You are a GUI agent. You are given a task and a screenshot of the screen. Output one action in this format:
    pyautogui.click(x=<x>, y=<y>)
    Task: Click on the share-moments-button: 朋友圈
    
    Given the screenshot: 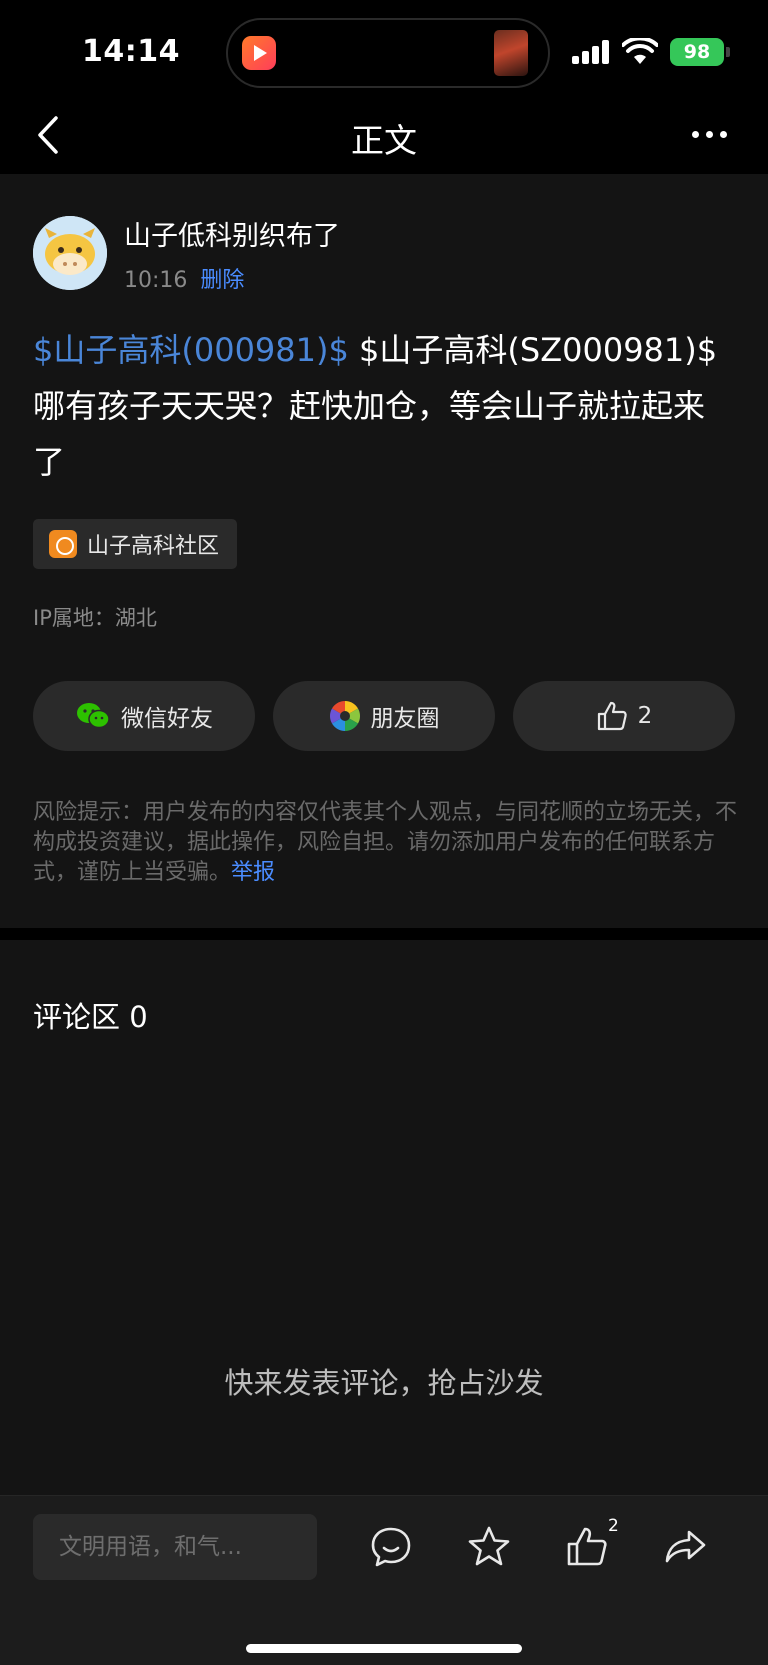 What is the action you would take?
    pyautogui.click(x=384, y=716)
    